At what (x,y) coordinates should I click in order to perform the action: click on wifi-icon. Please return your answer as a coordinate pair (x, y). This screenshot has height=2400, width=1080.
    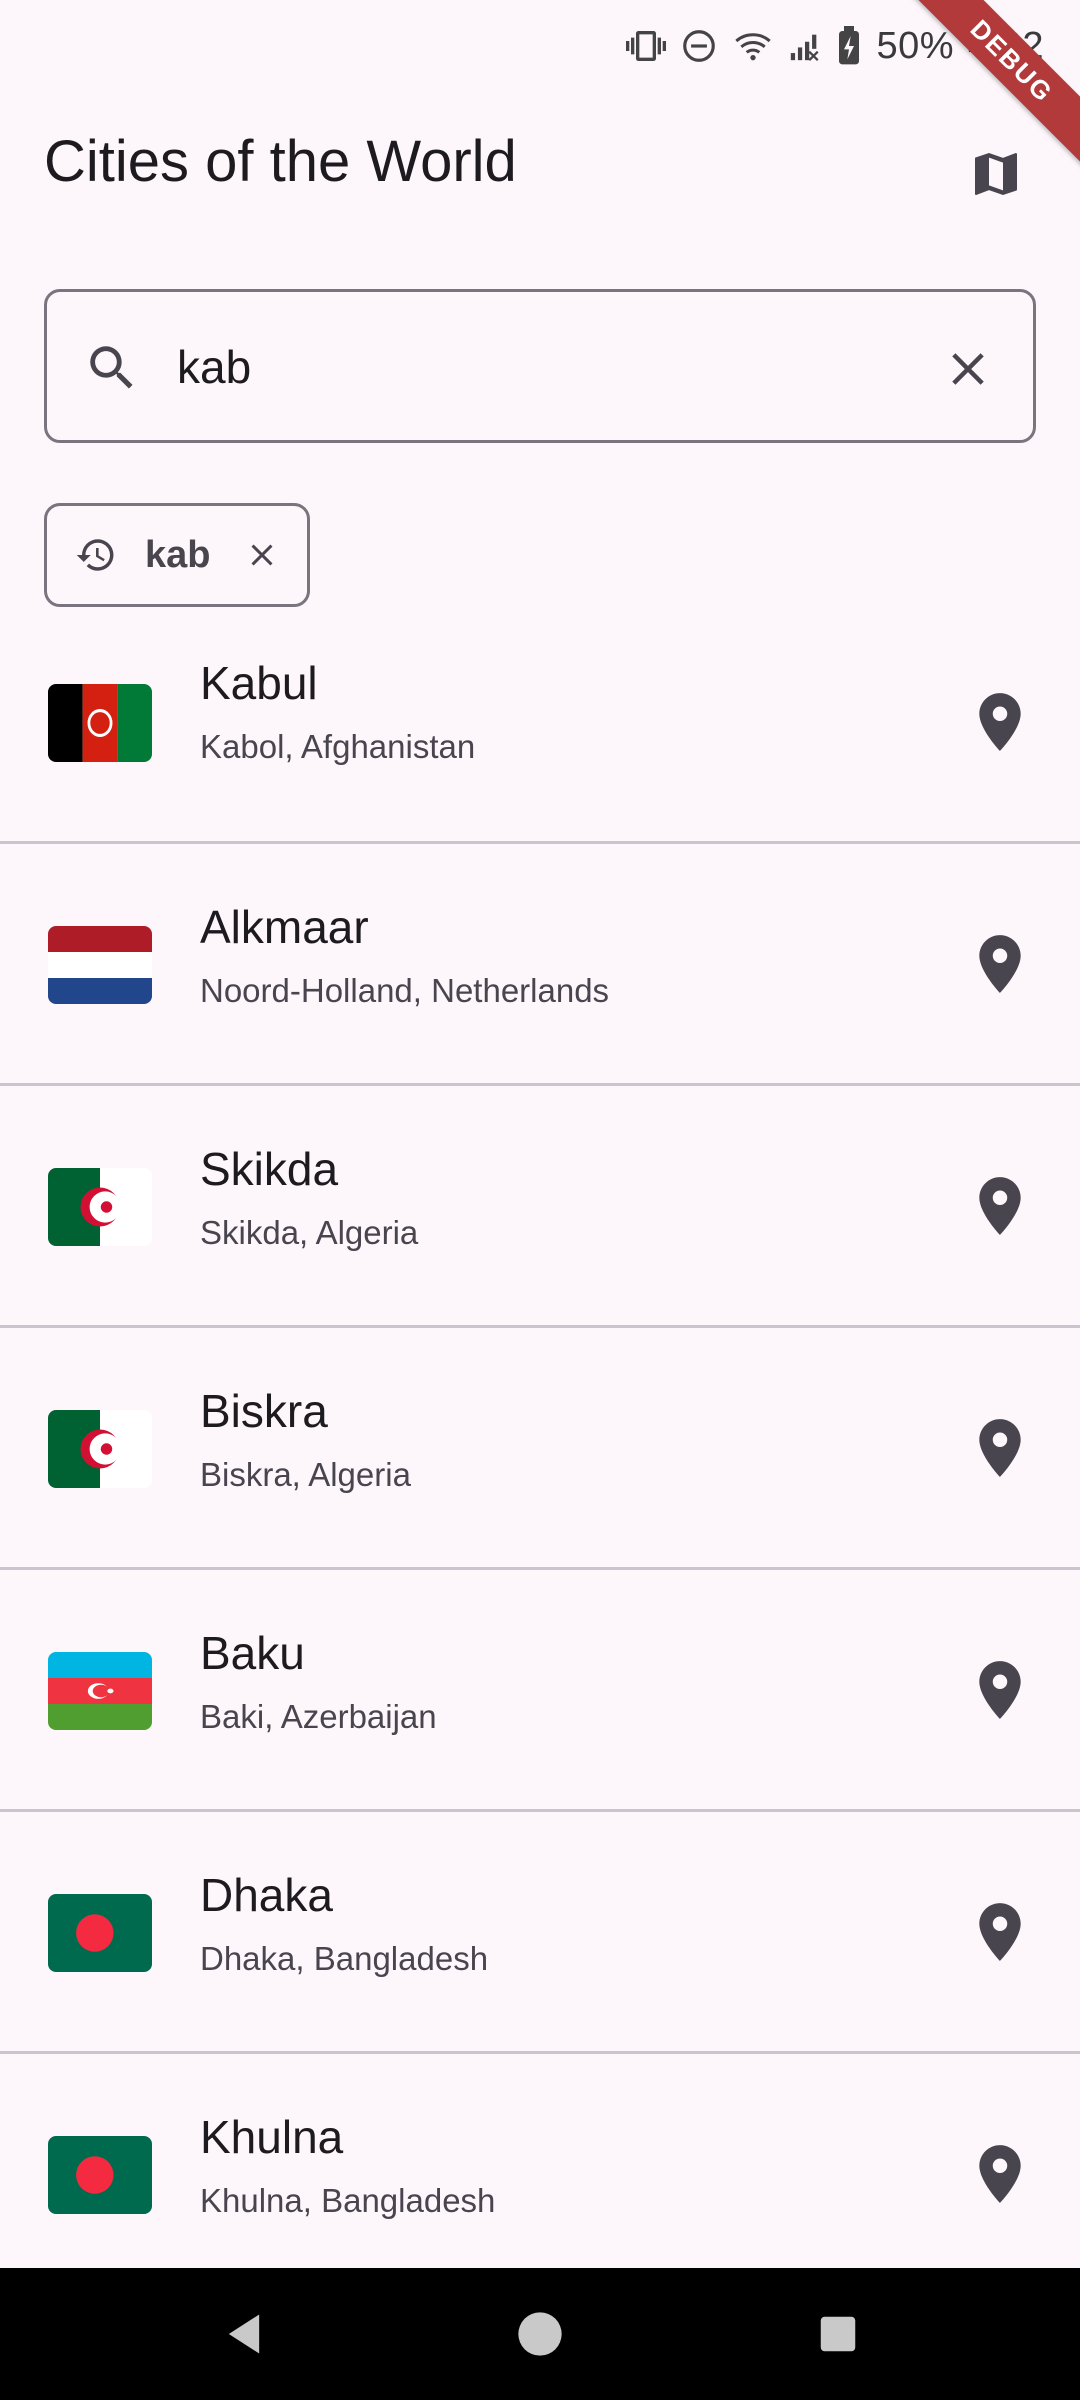
    Looking at the image, I should click on (753, 47).